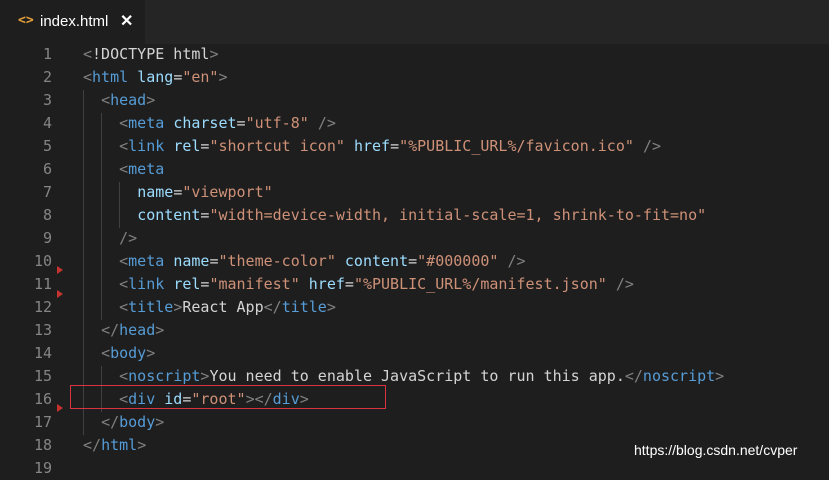  Describe the element at coordinates (414, 192) in the screenshot. I see `code-line: 7 name="viewport"` at that location.